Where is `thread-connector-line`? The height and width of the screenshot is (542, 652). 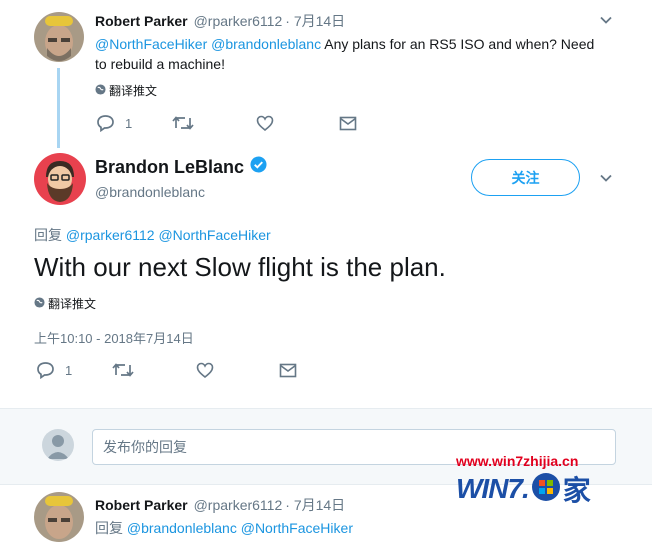
thread-connector-line is located at coordinates (58, 108).